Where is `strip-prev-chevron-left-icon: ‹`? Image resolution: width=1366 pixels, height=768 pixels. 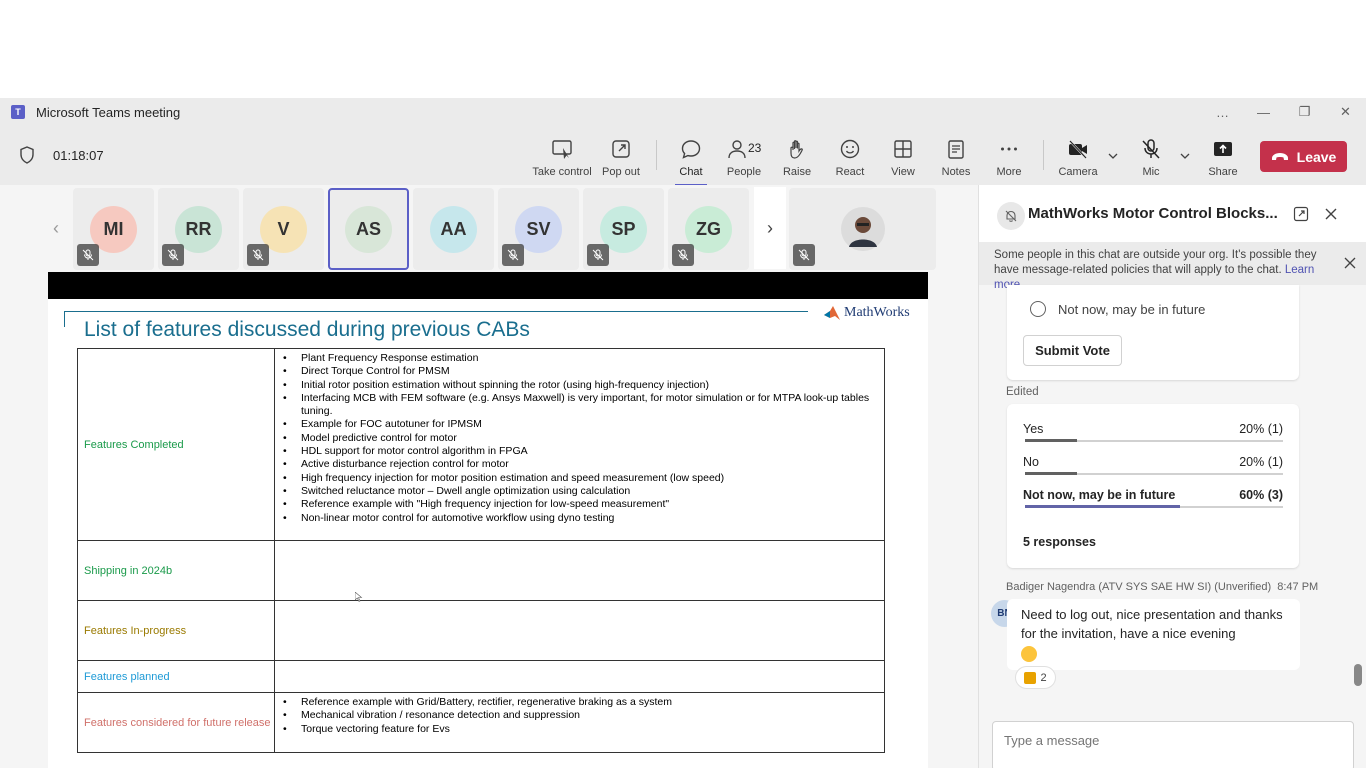 strip-prev-chevron-left-icon: ‹ is located at coordinates (56, 228).